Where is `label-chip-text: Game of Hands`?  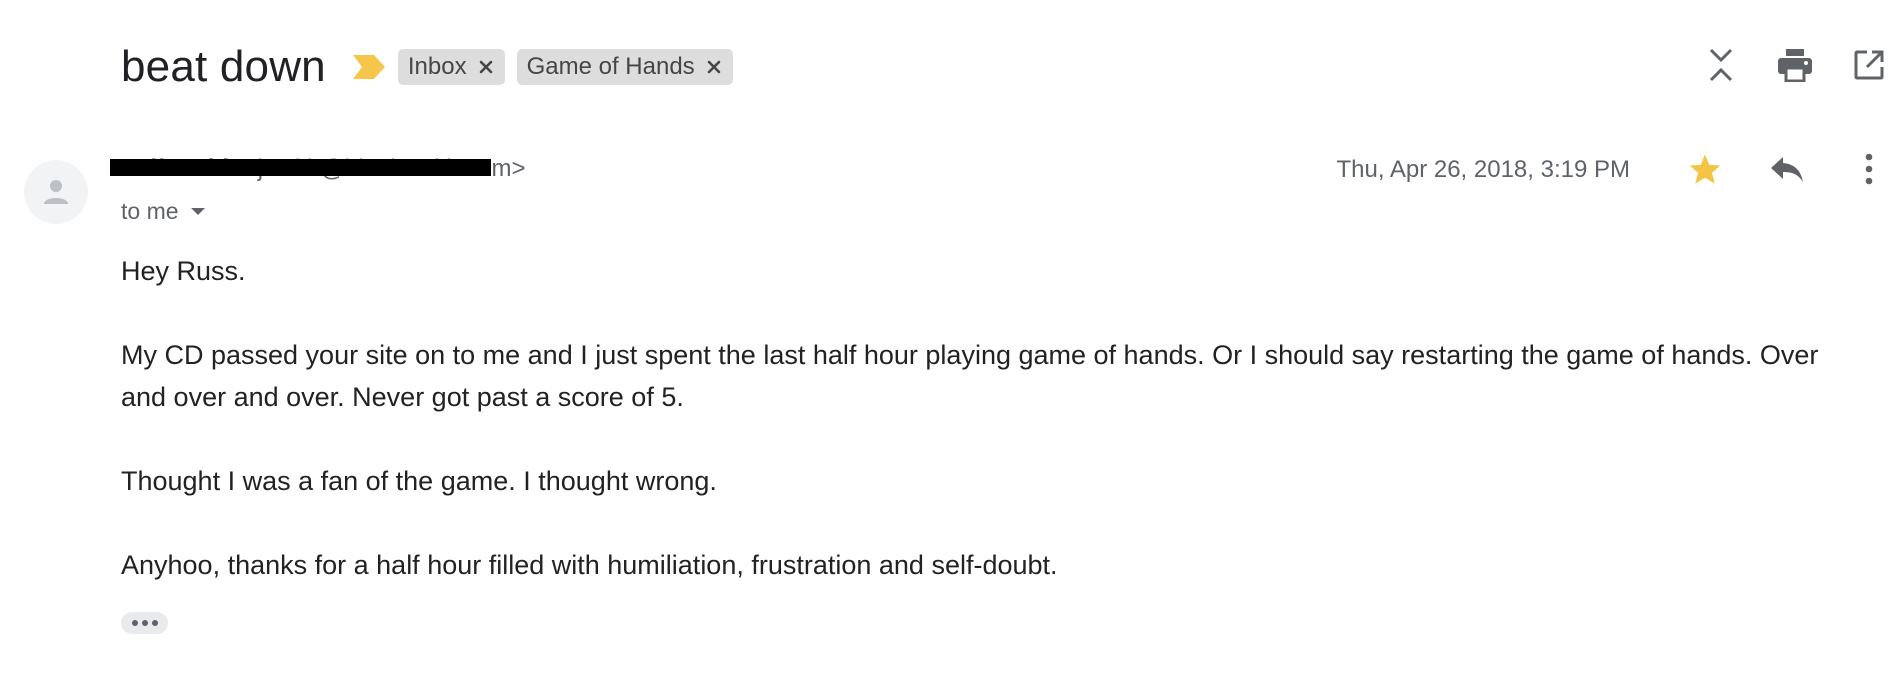
label-chip-text: Game of Hands is located at coordinates (610, 66).